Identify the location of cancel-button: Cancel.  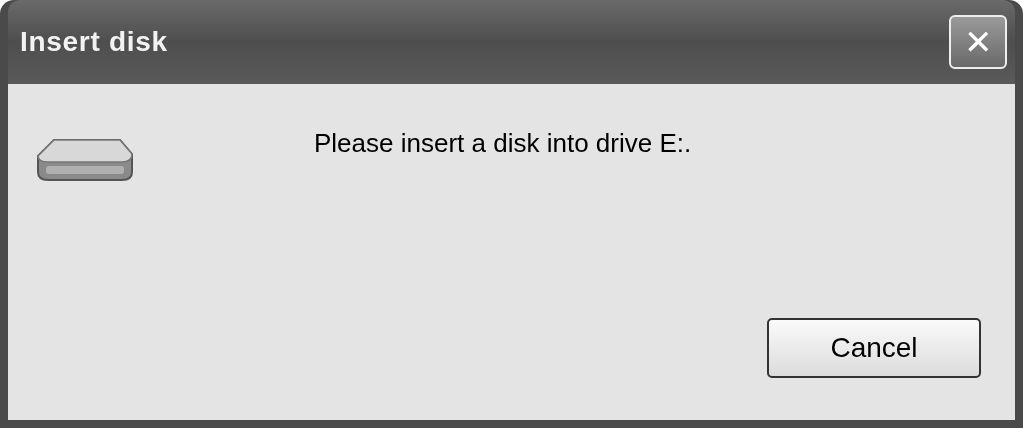
(874, 348).